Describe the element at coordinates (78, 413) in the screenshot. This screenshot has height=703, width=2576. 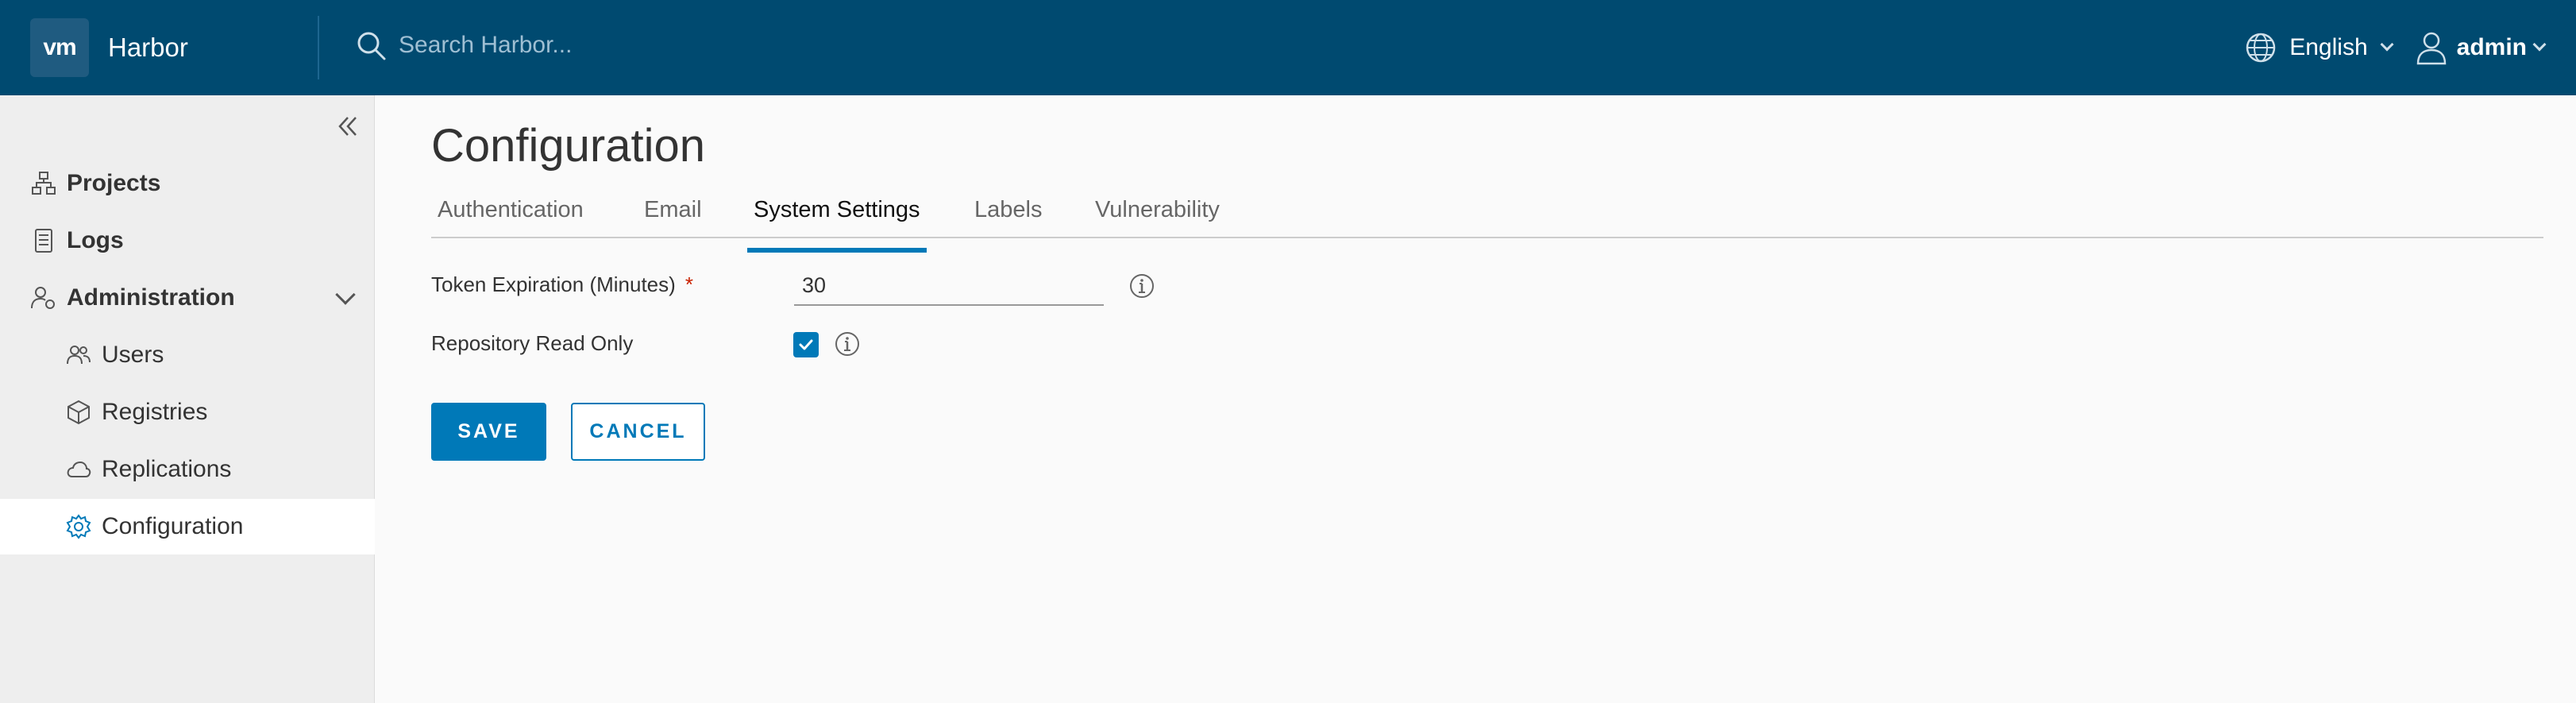
I see `registries-icon` at that location.